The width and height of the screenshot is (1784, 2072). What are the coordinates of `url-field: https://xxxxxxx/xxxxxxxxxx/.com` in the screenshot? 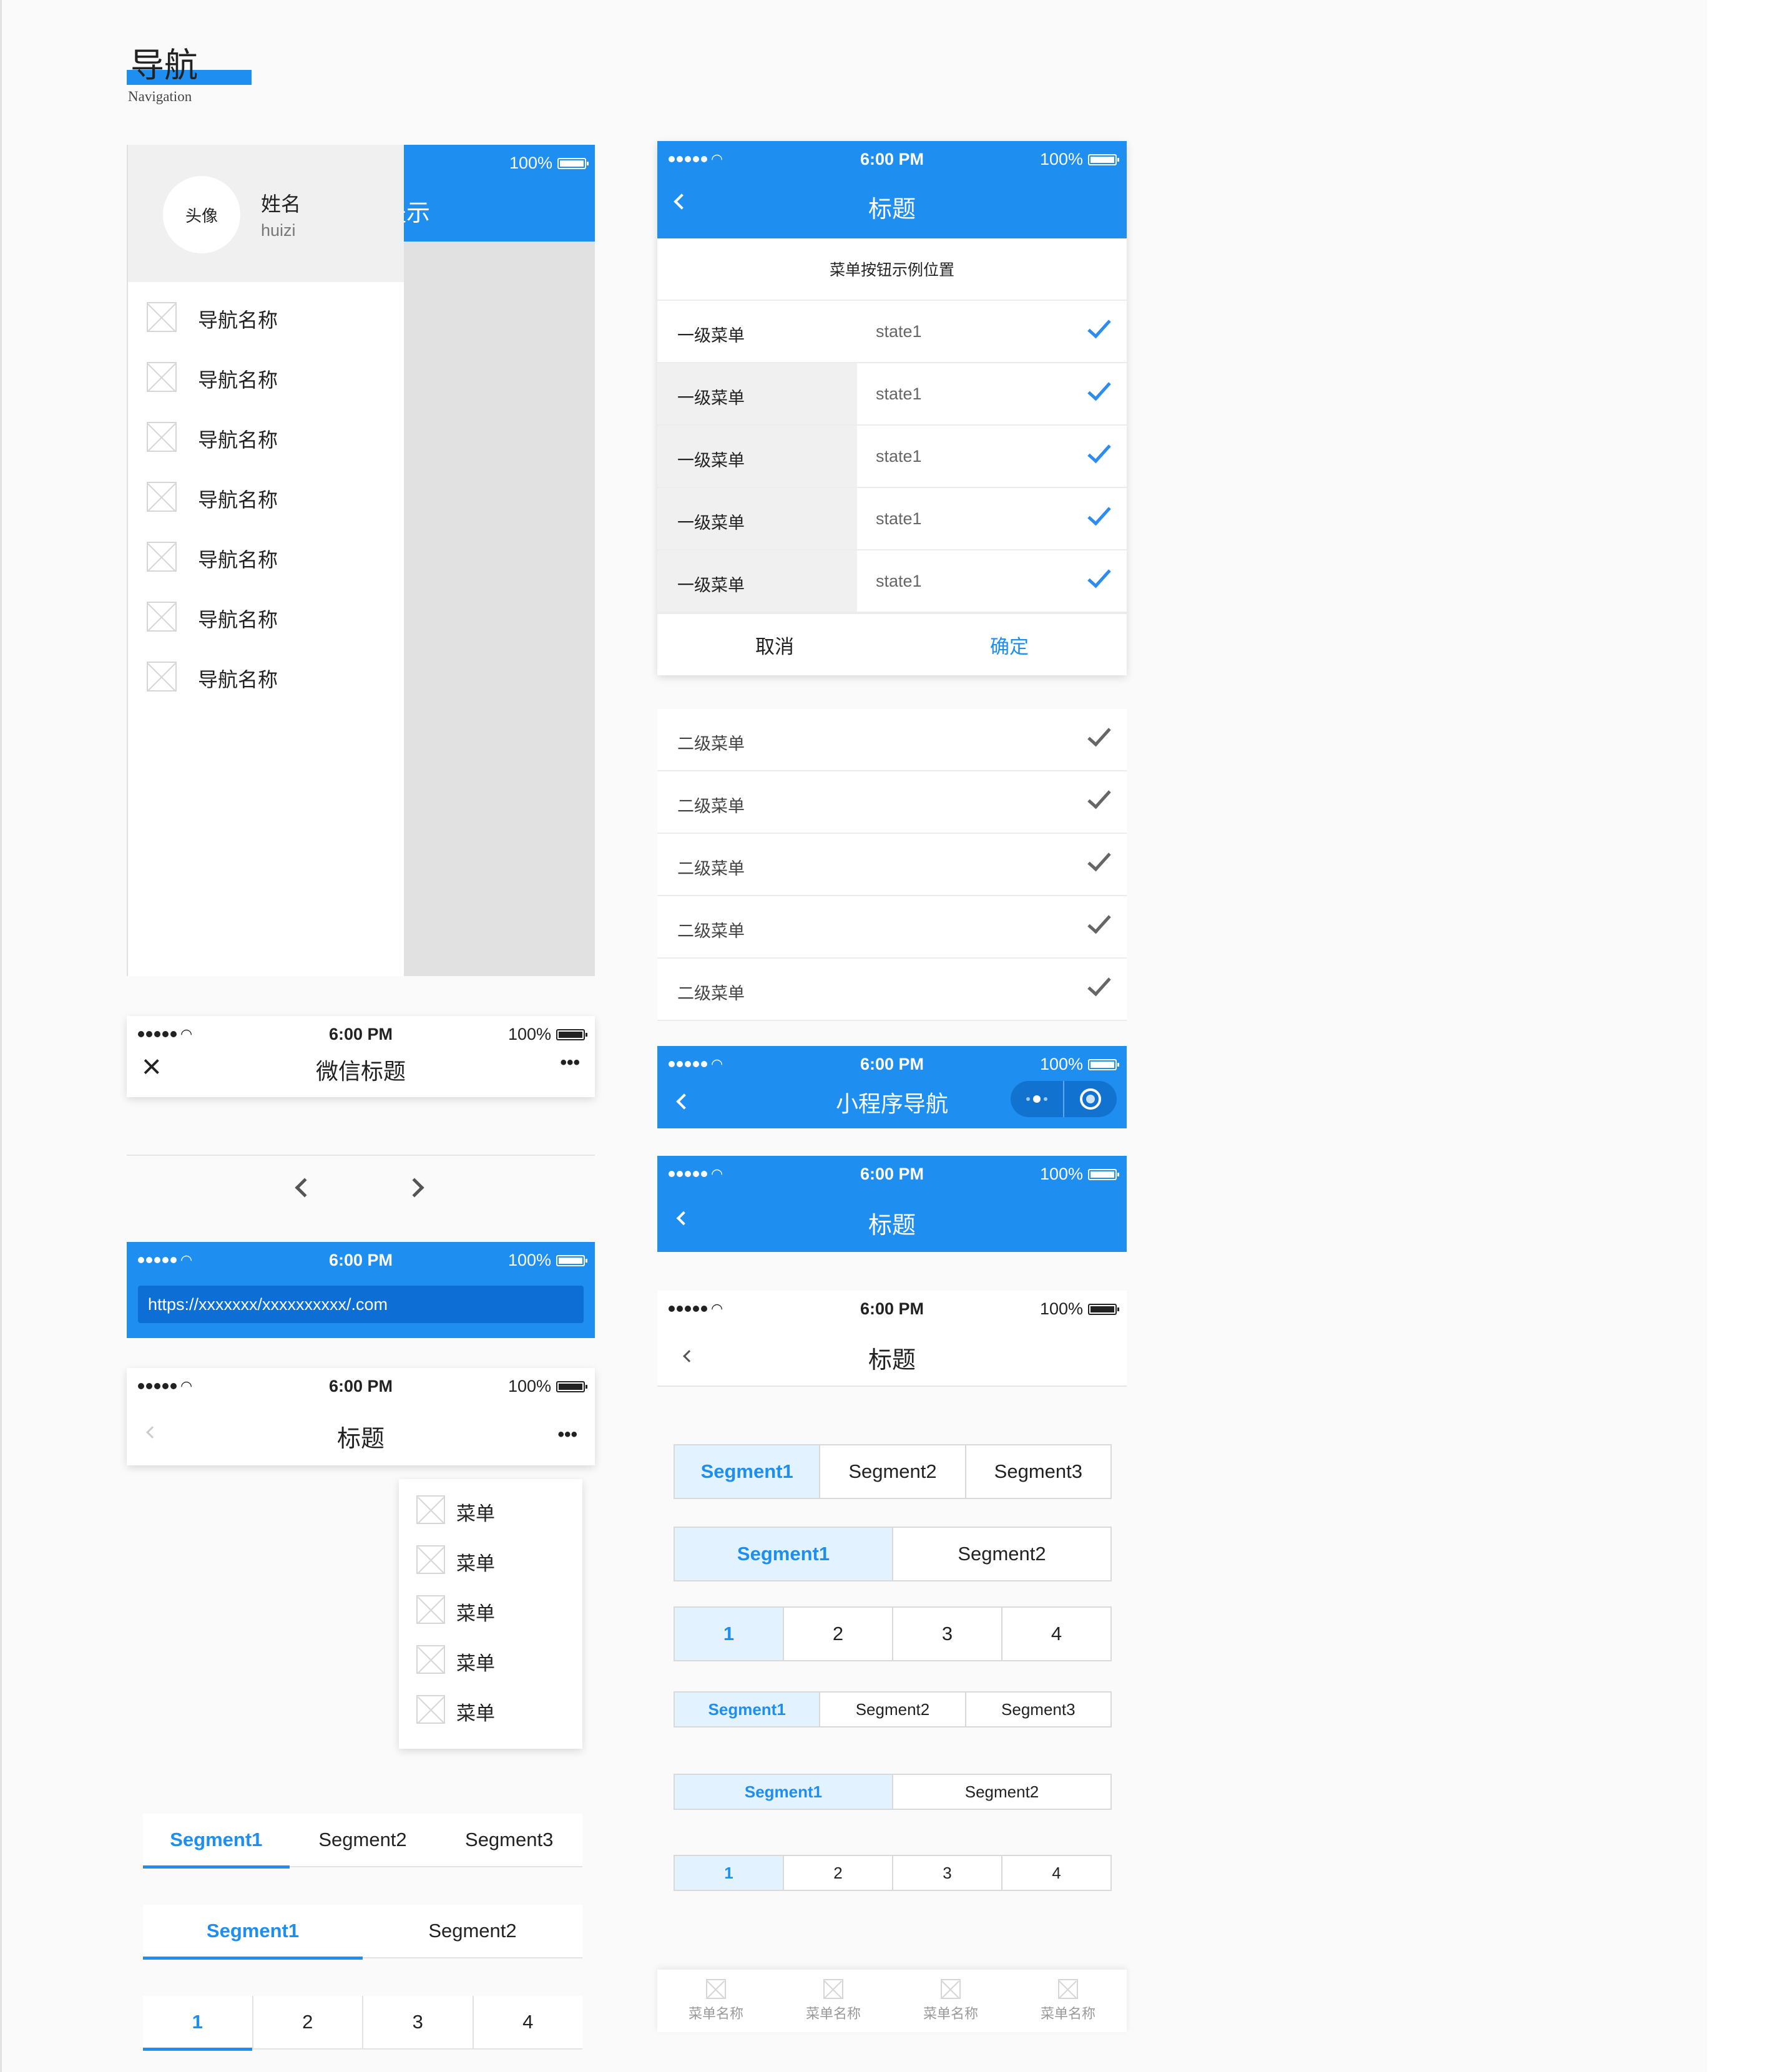 It's located at (361, 1304).